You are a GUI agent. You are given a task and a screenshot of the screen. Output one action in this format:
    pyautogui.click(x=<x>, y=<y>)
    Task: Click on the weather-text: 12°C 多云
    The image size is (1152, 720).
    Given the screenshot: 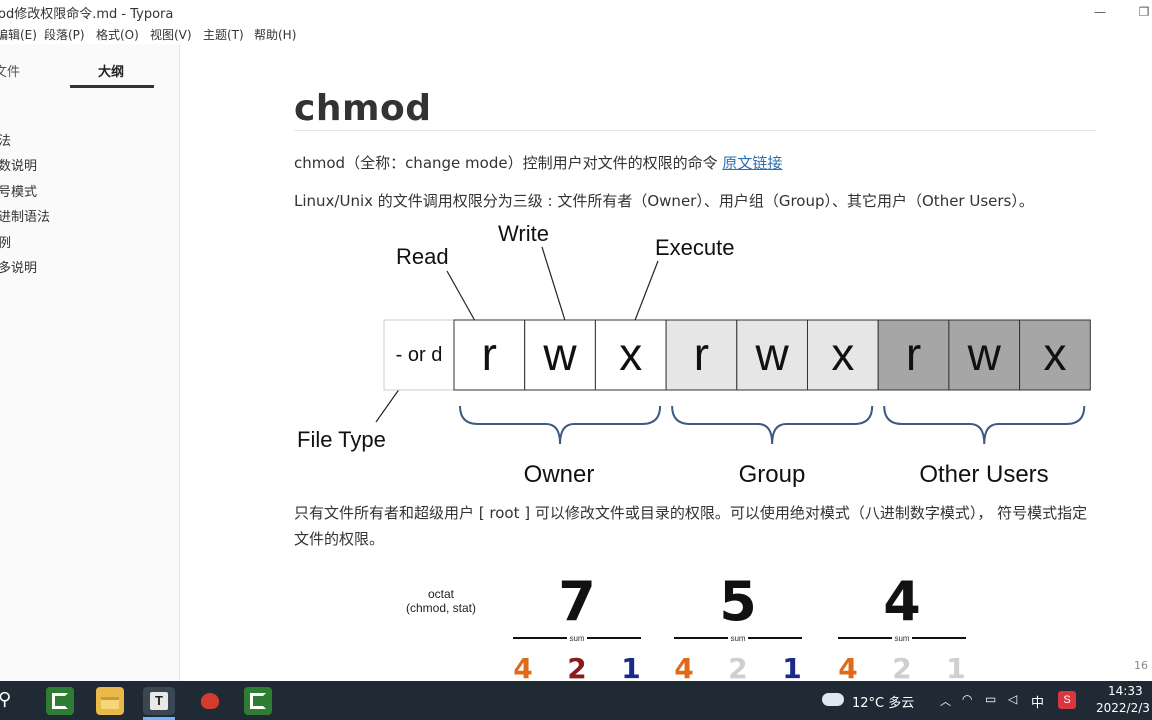 What is the action you would take?
    pyautogui.click(x=883, y=701)
    